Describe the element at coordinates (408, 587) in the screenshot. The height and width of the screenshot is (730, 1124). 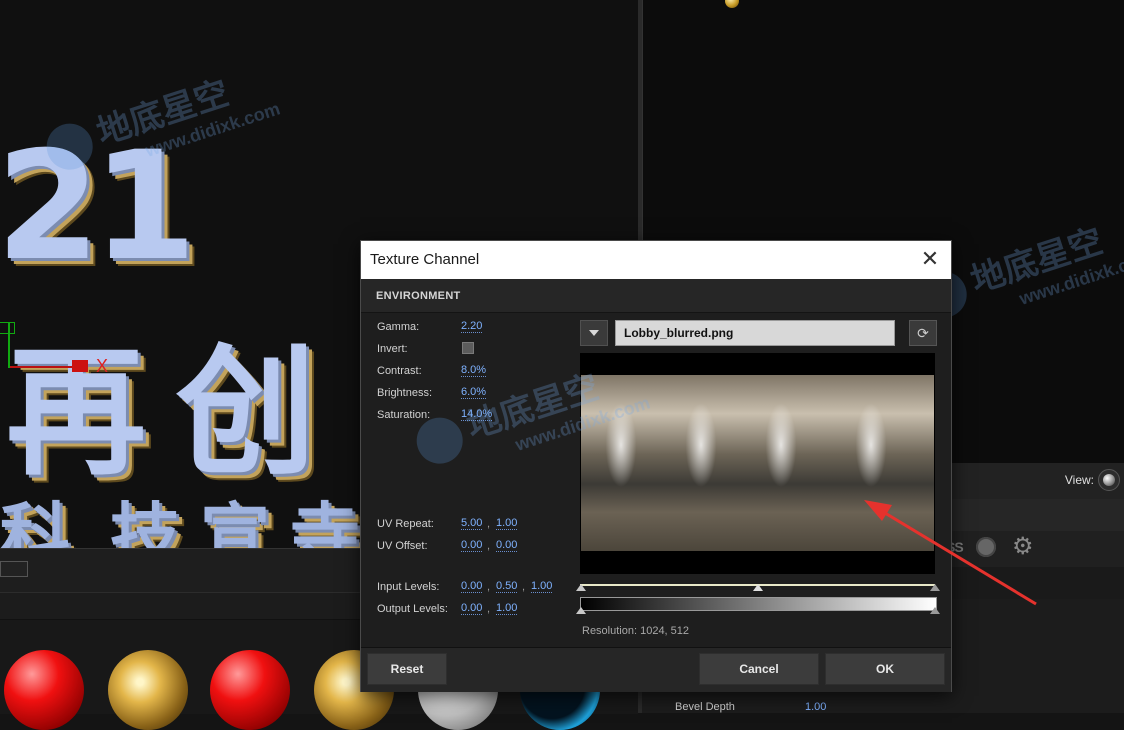
I see `input-levels-label: Input Levels:` at that location.